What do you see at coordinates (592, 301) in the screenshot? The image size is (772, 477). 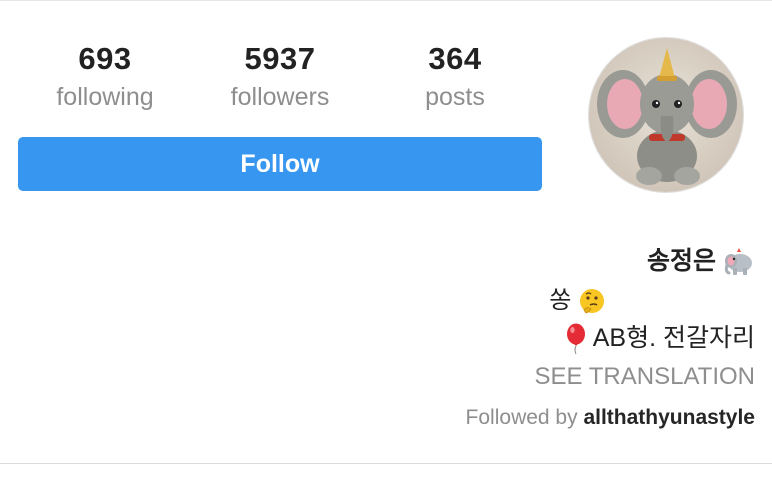 I see `thinking-face-icon` at bounding box center [592, 301].